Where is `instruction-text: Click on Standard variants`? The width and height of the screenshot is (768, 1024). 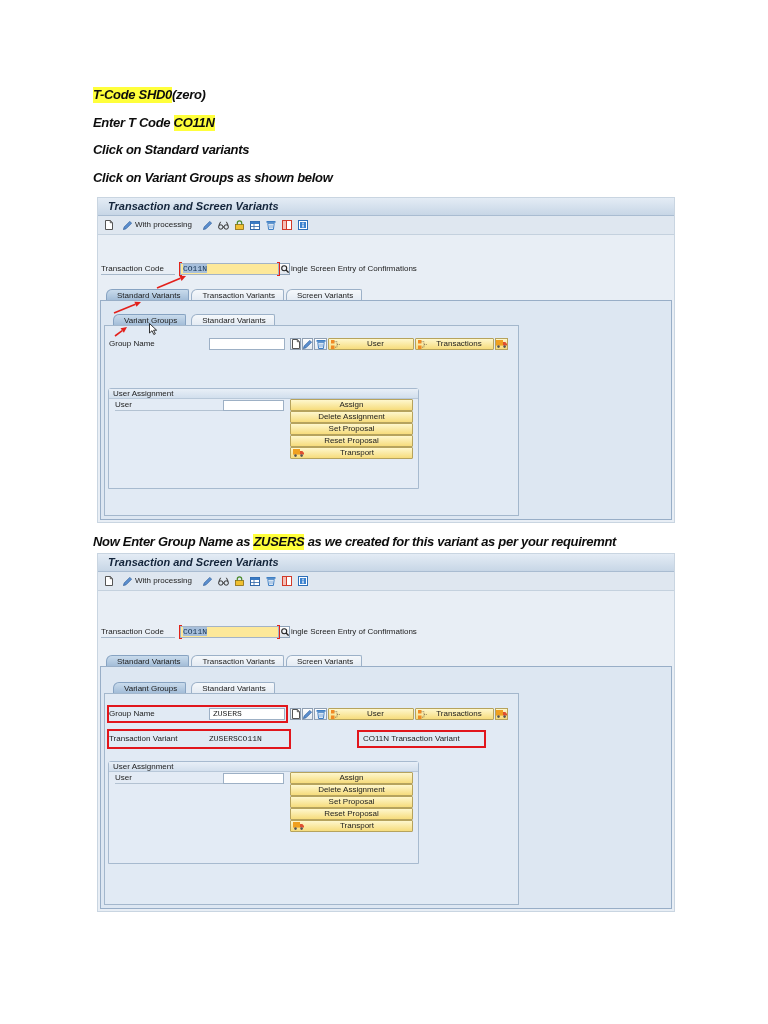 instruction-text: Click on Standard variants is located at coordinates (171, 150).